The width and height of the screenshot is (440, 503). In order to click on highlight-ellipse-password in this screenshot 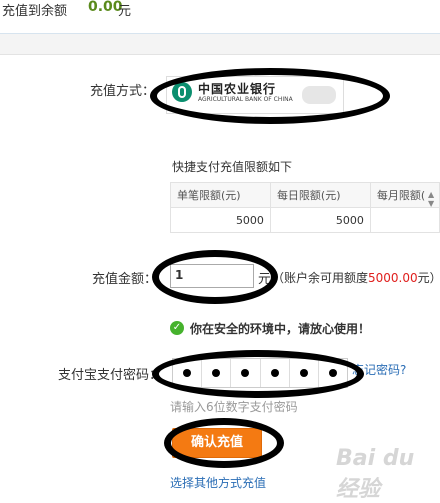, I will do `click(258, 374)`.